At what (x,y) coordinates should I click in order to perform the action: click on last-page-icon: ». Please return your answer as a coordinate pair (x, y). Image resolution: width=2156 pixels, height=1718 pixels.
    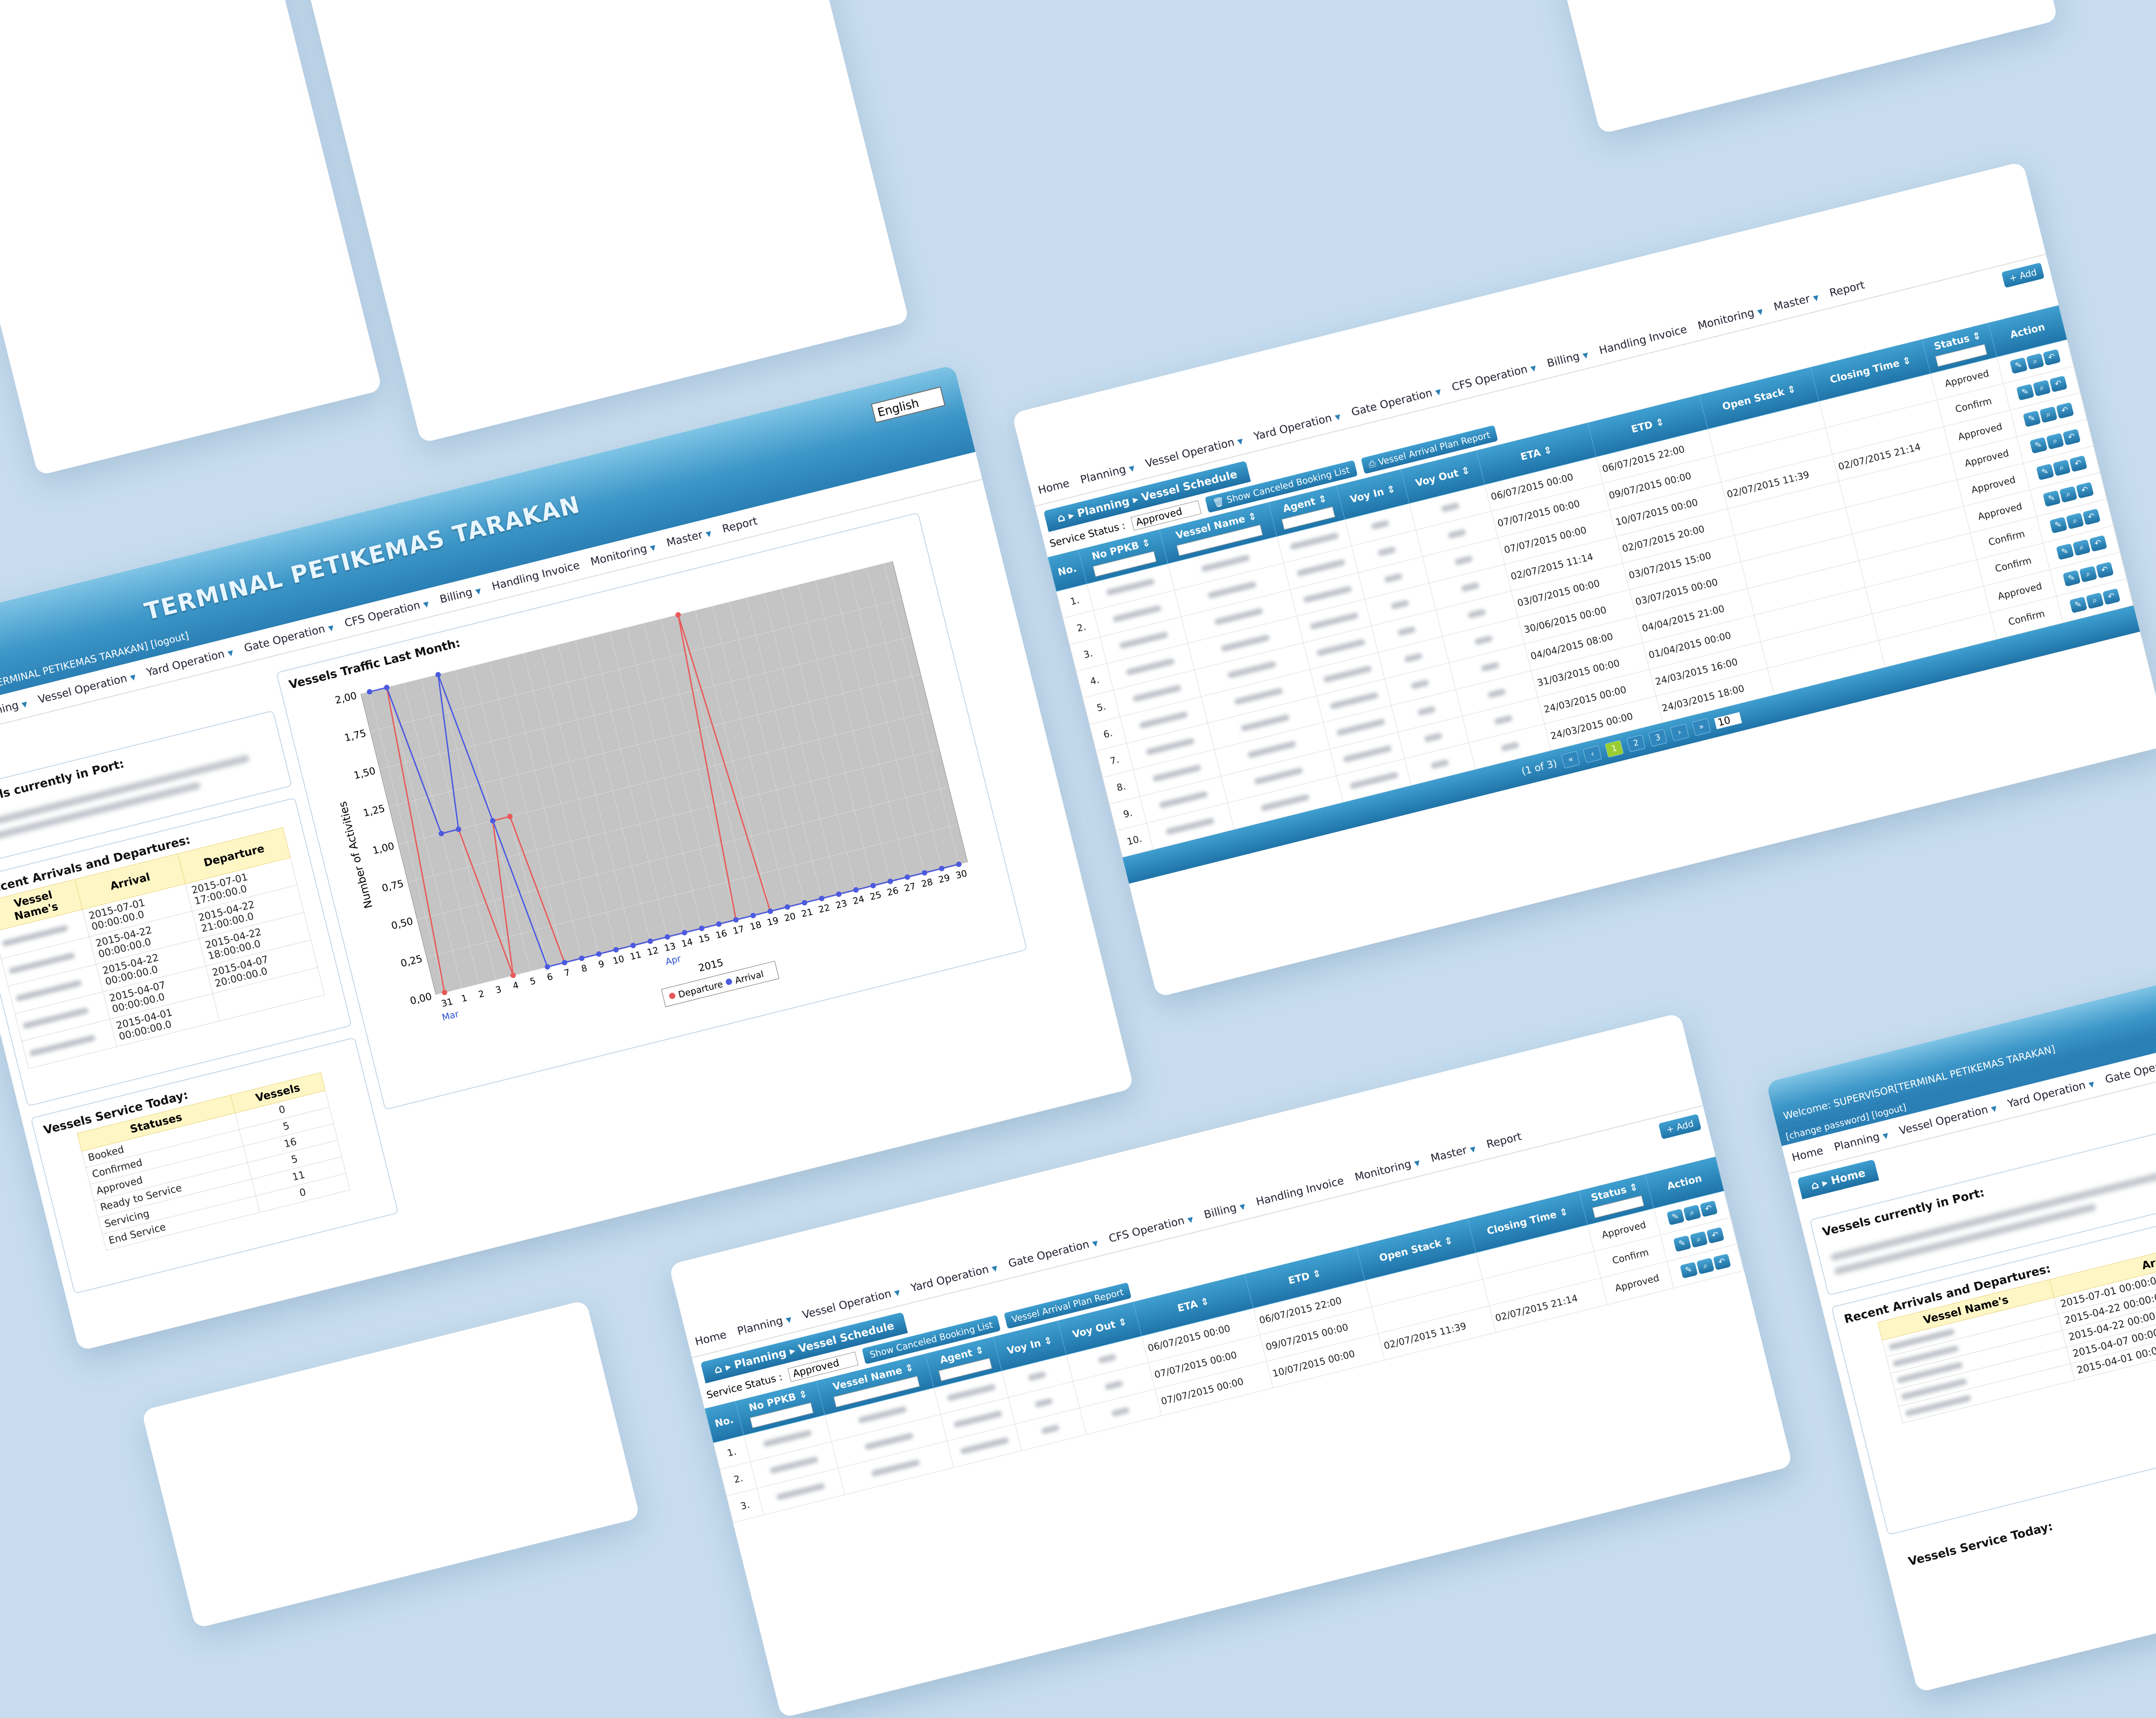
    Looking at the image, I should click on (1701, 727).